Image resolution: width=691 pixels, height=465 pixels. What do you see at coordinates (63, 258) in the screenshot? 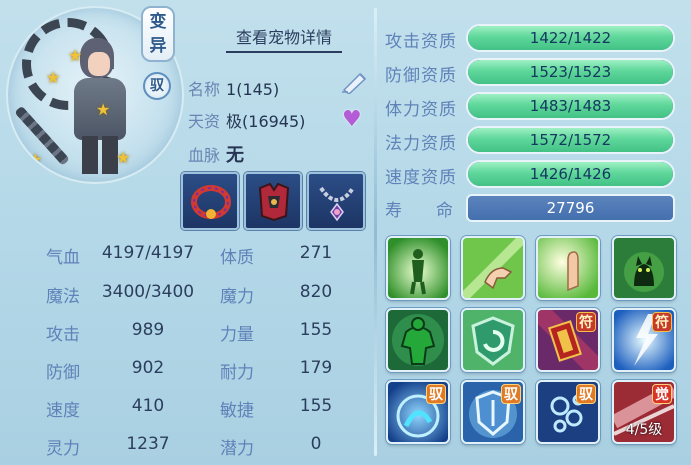
I see `stat-label: 气血` at bounding box center [63, 258].